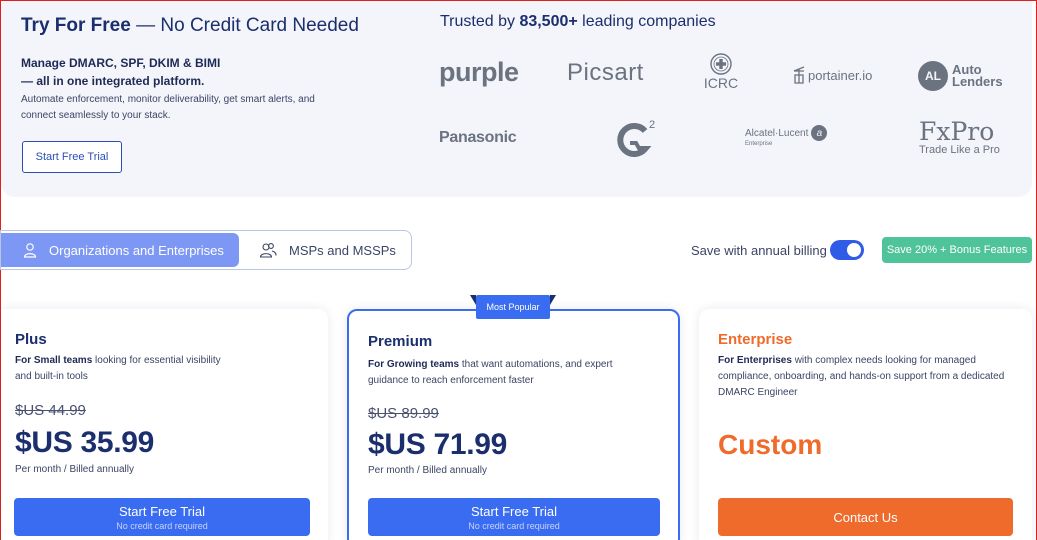 This screenshot has width=1037, height=540. Describe the element at coordinates (403, 413) in the screenshot. I see `plan-old-price: $US 89.99` at that location.